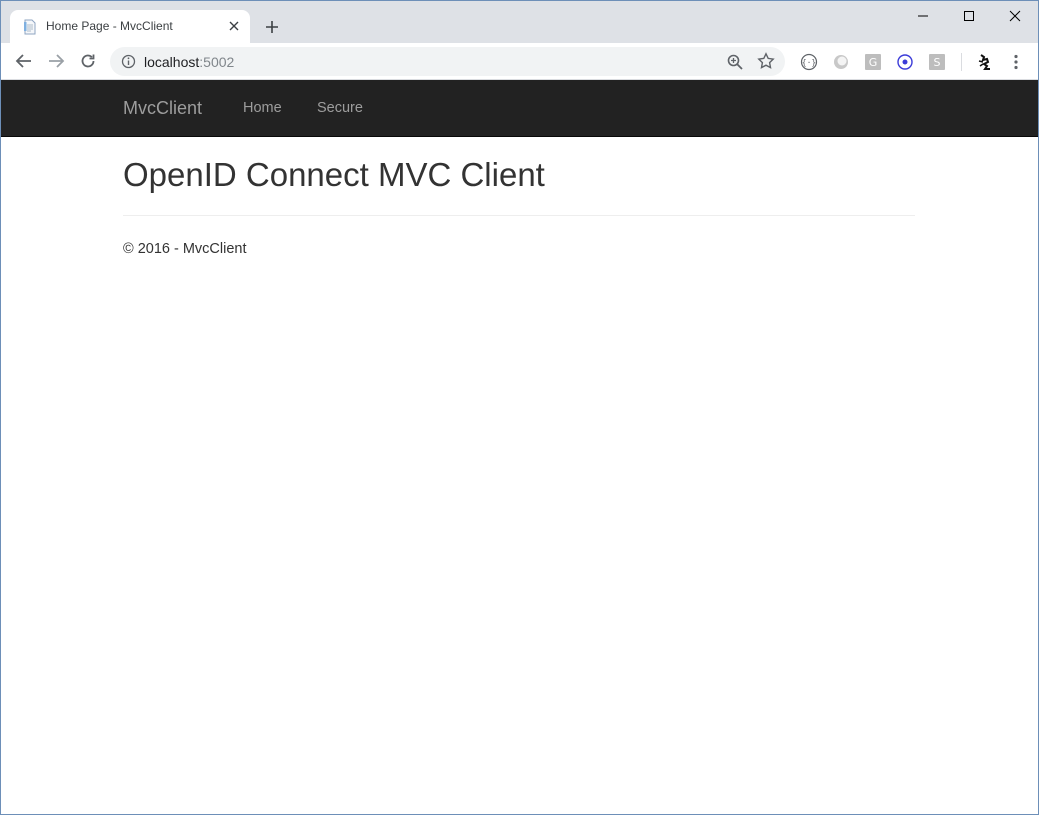 The height and width of the screenshot is (815, 1039). I want to click on tab-title: Home Page - MvcClient, so click(109, 26).